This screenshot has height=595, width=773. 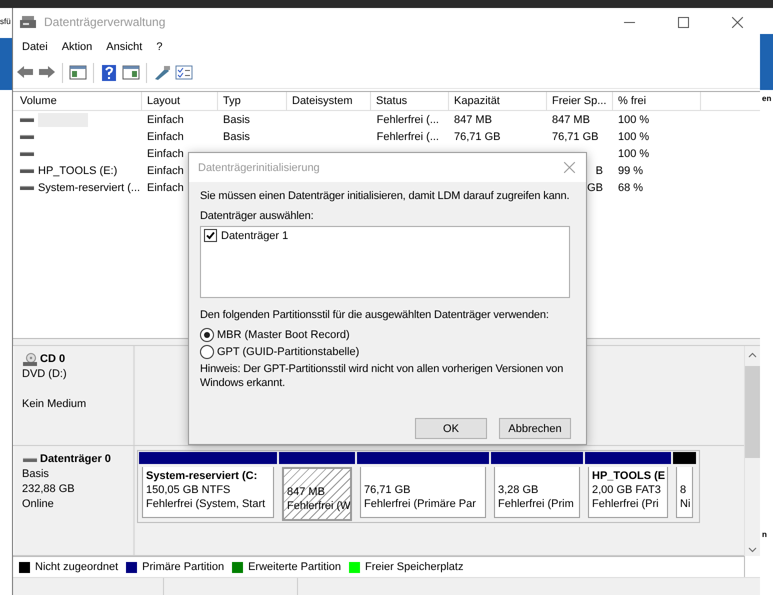 I want to click on radio-label: GPT (GUID-Partitionstabelle), so click(x=288, y=352).